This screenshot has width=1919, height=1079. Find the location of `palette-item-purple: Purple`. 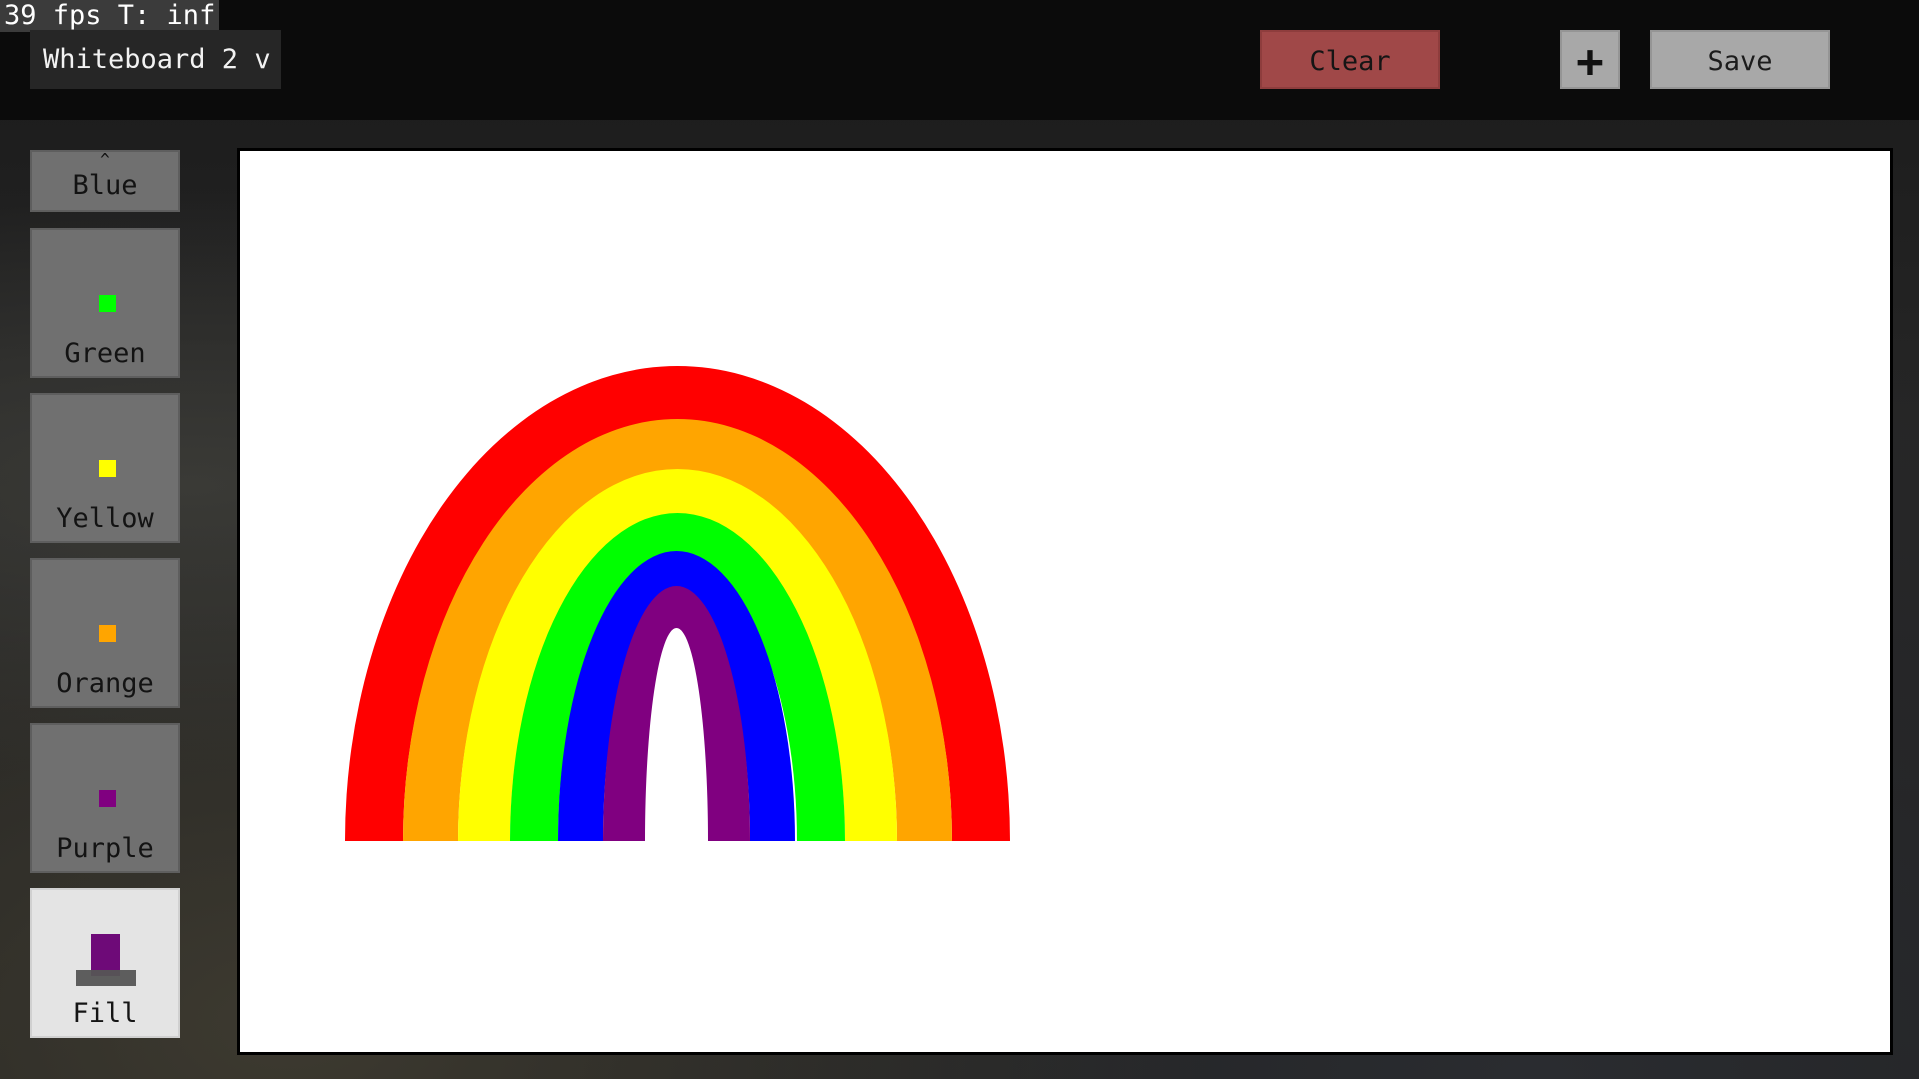

palette-item-purple: Purple is located at coordinates (105, 798).